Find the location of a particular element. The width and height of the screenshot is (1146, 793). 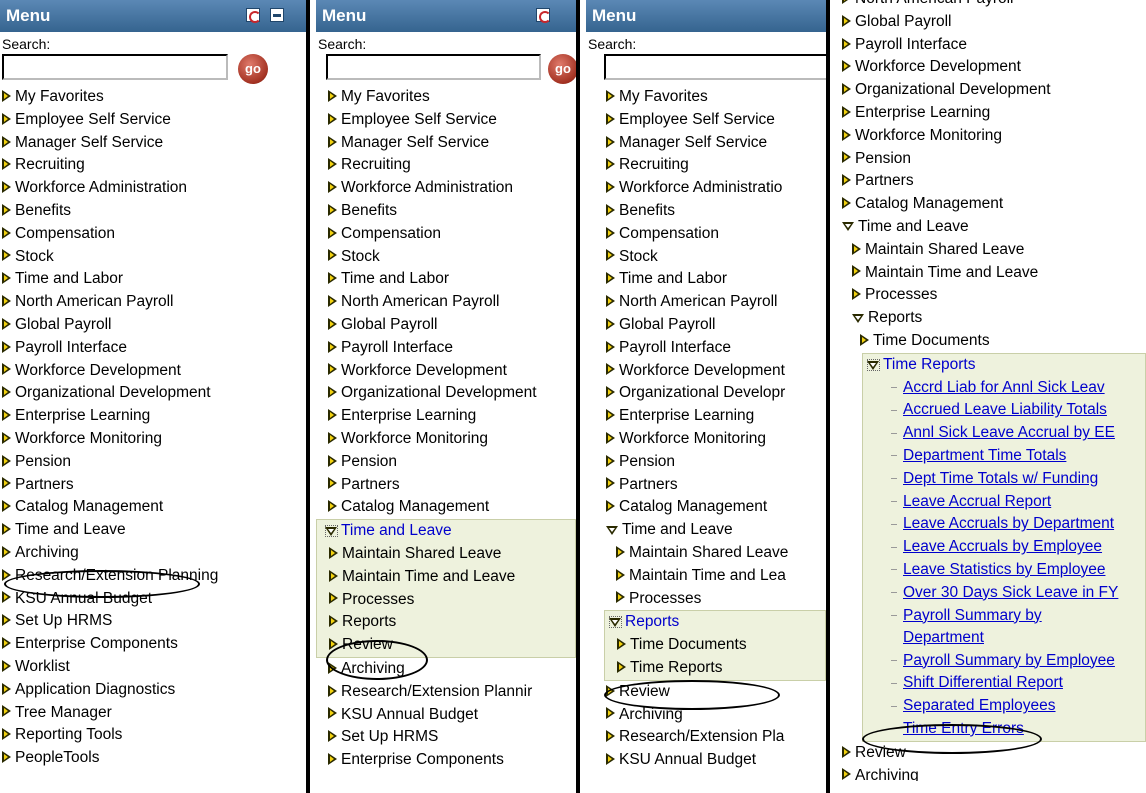

menu-item-enterprise-components: Enterprise Components is located at coordinates (153, 644).